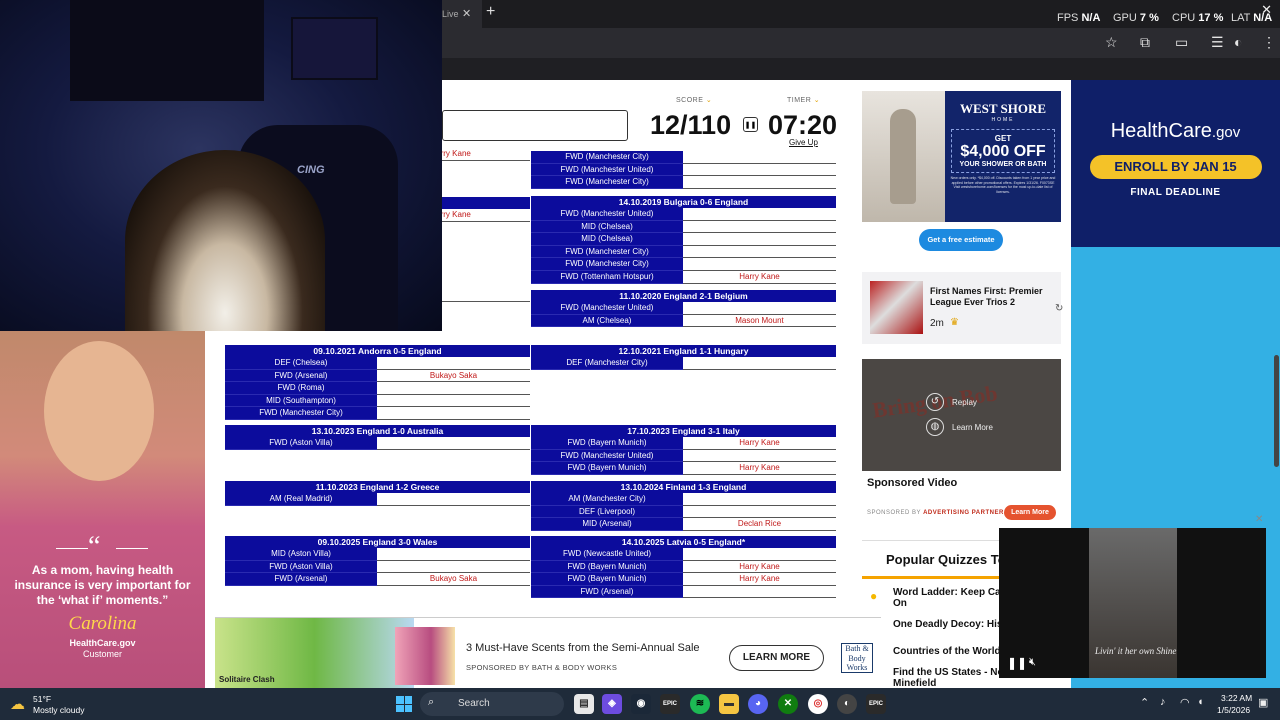 The image size is (1280, 720). I want to click on learn-more-button: LEARN MORE, so click(776, 658).